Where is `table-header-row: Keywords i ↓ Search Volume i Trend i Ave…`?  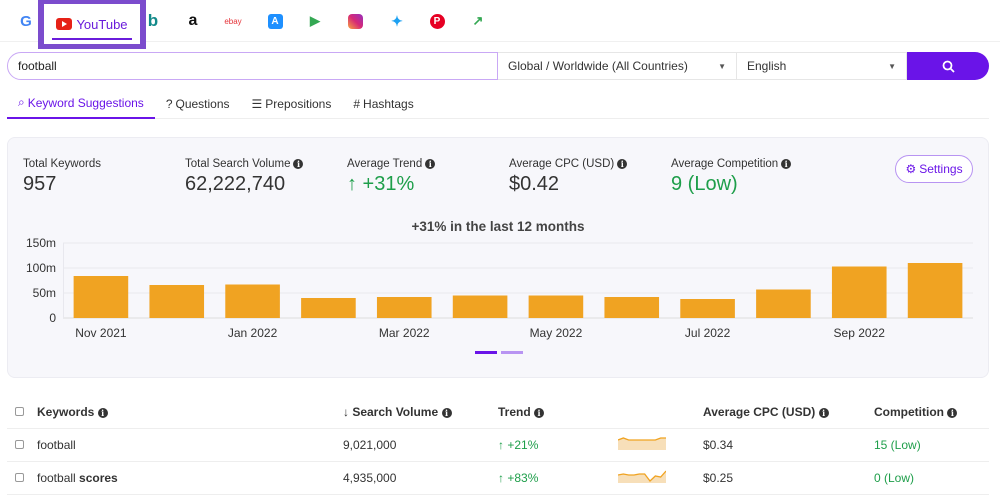 table-header-row: Keywords i ↓ Search Volume i Trend i Ave… is located at coordinates (498, 412).